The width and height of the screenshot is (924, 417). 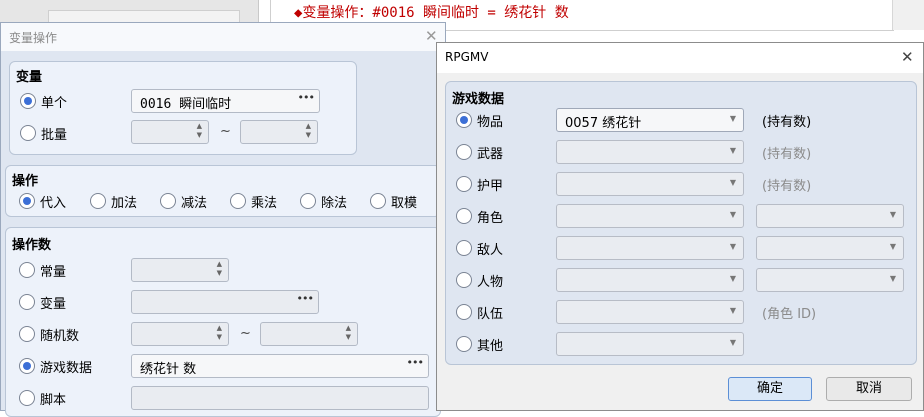 What do you see at coordinates (603, 123) in the screenshot?
I see `item-select-value: 0057 绣花针` at bounding box center [603, 123].